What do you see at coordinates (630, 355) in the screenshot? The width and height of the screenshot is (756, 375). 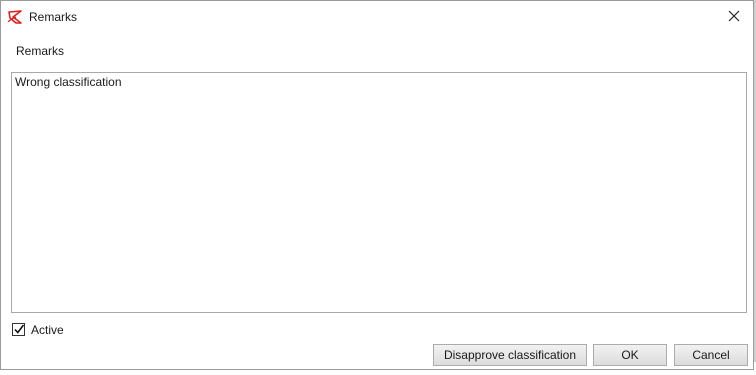 I see `ok-button: OK` at bounding box center [630, 355].